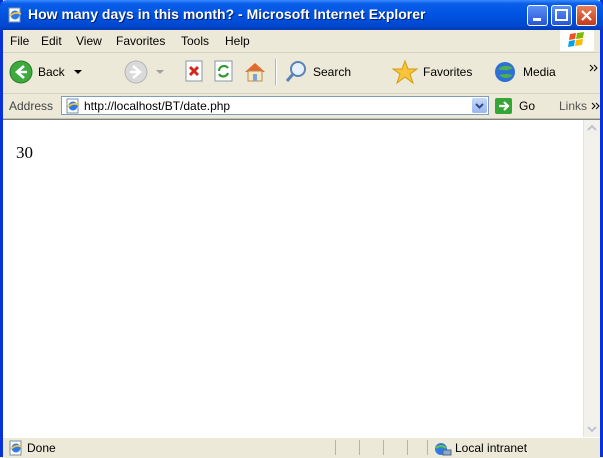 The width and height of the screenshot is (603, 458). I want to click on minimize-button, so click(537, 15).